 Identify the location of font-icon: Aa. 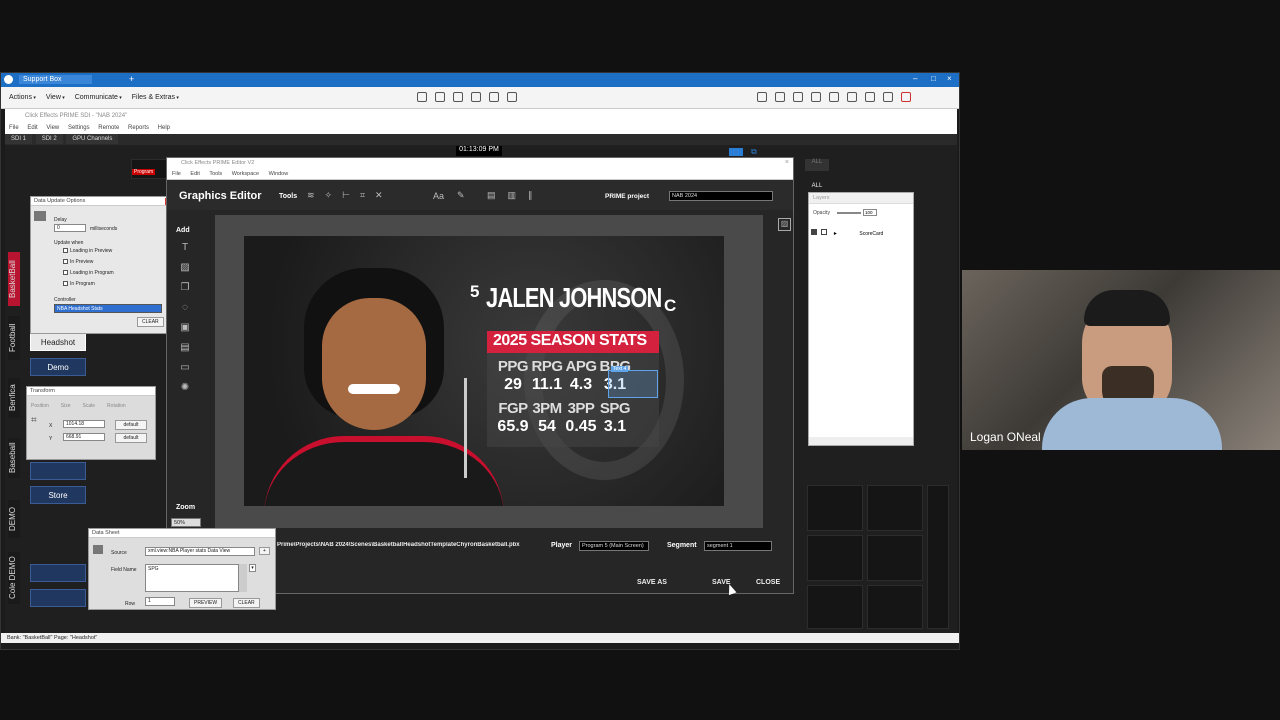
(438, 196).